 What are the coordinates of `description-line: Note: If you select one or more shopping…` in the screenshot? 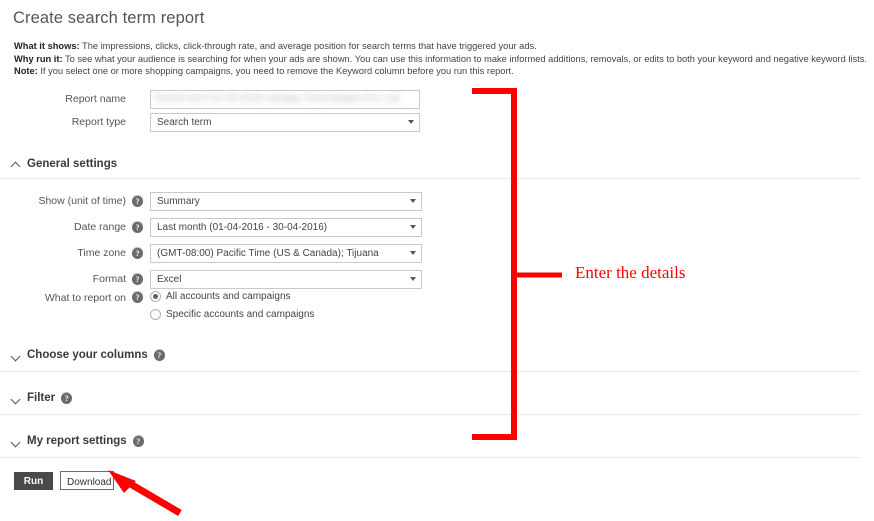 It's located at (442, 71).